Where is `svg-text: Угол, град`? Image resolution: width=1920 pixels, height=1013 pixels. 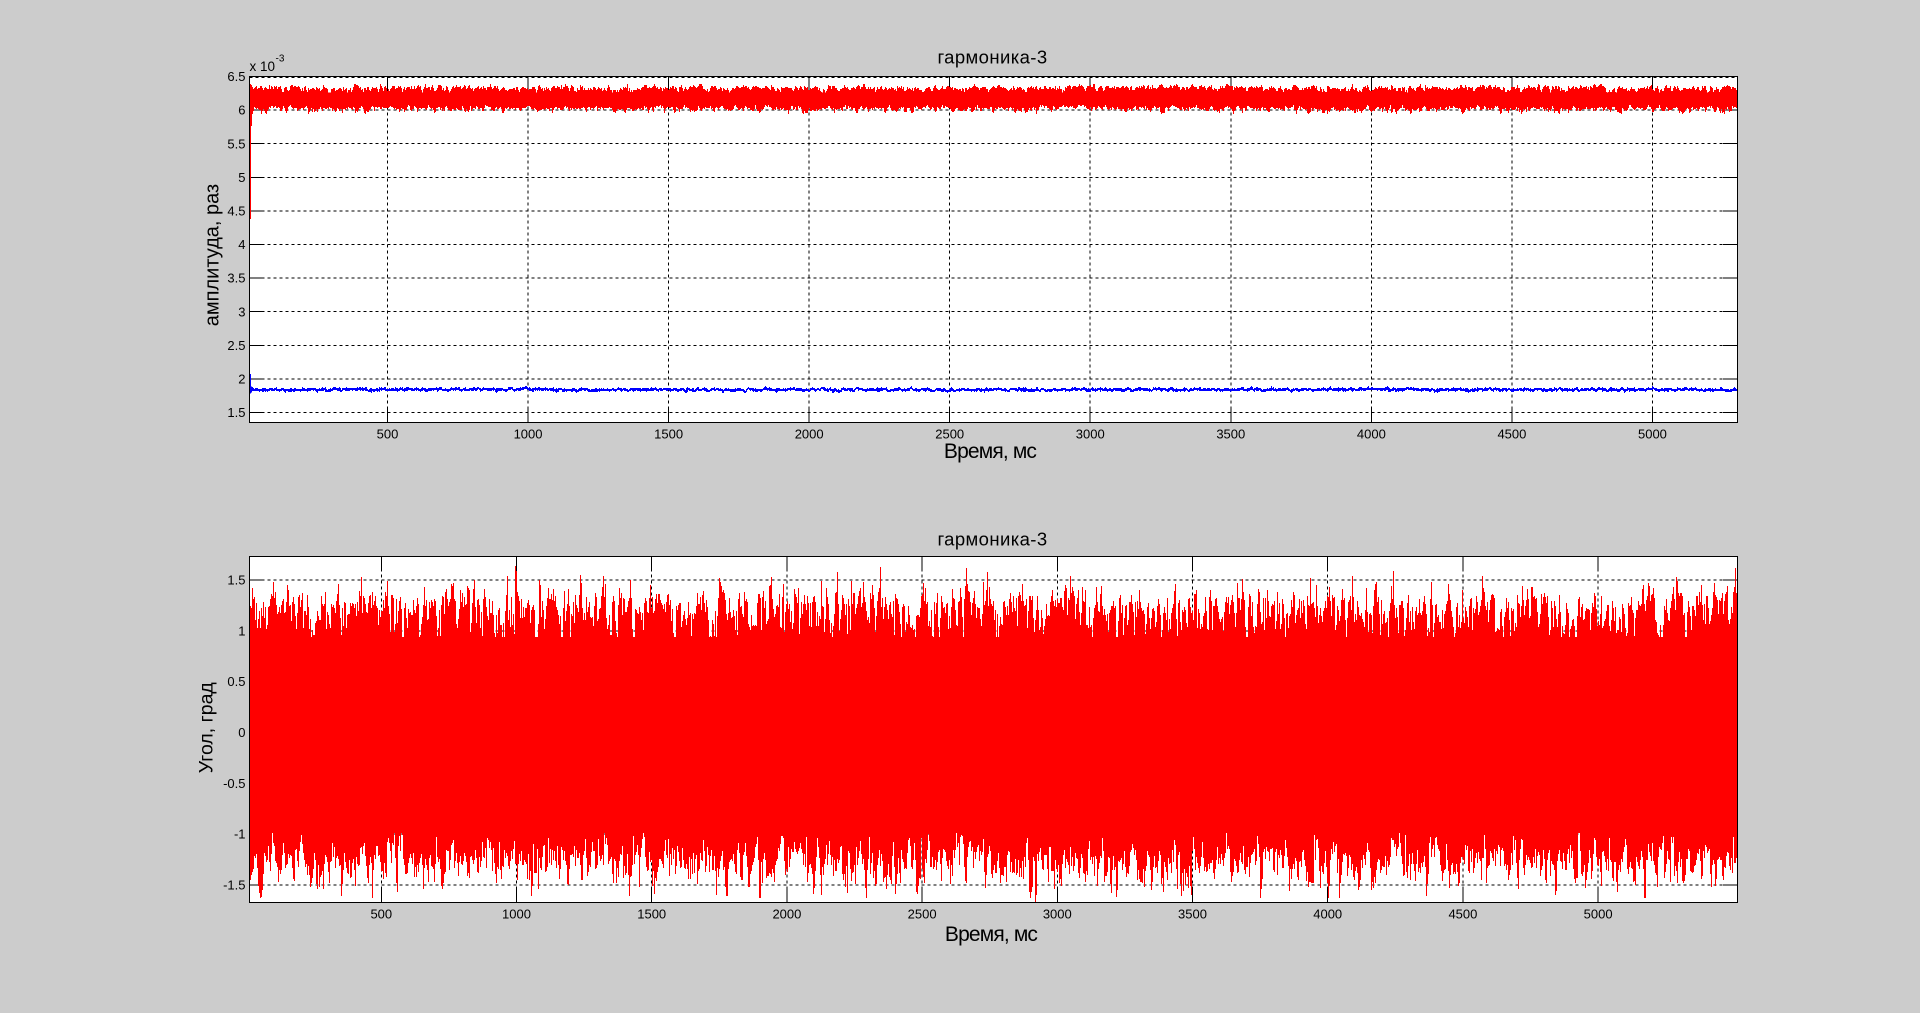 svg-text: Угол, град is located at coordinates (207, 728).